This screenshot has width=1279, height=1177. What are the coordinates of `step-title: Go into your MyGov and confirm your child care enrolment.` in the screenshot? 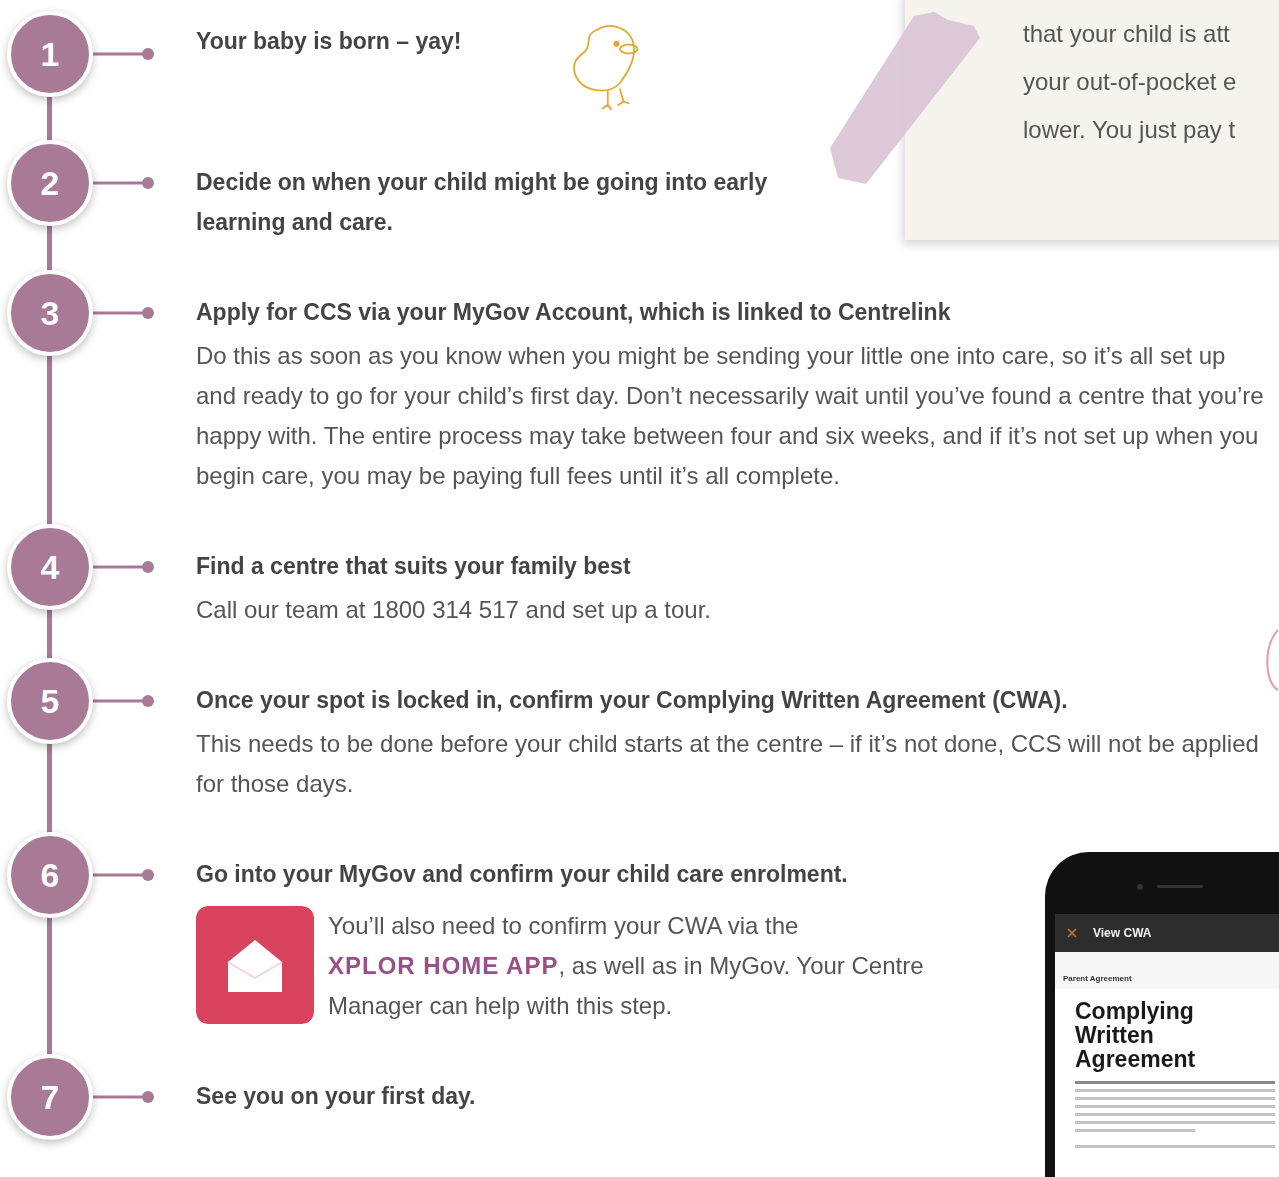 It's located at (522, 874).